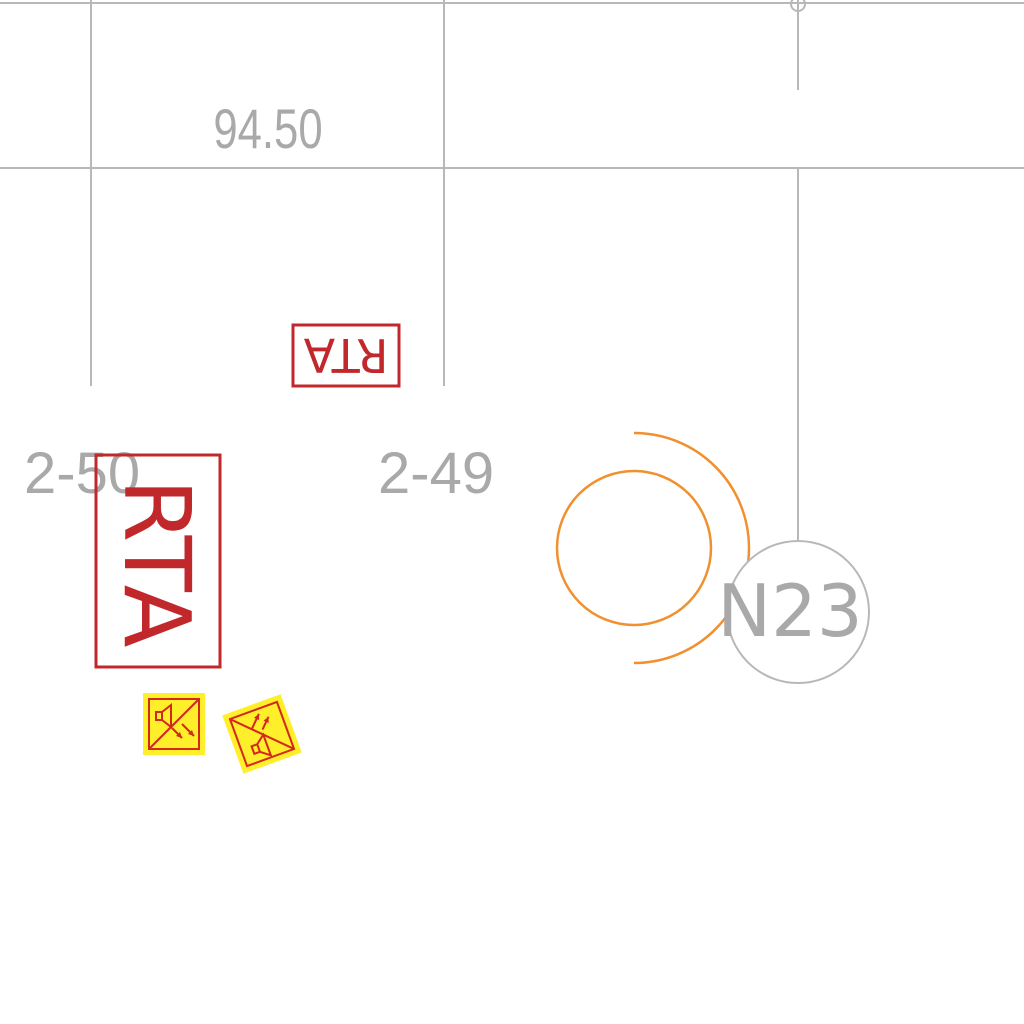  I want to click on grid-marker: N23, so click(793, 612).